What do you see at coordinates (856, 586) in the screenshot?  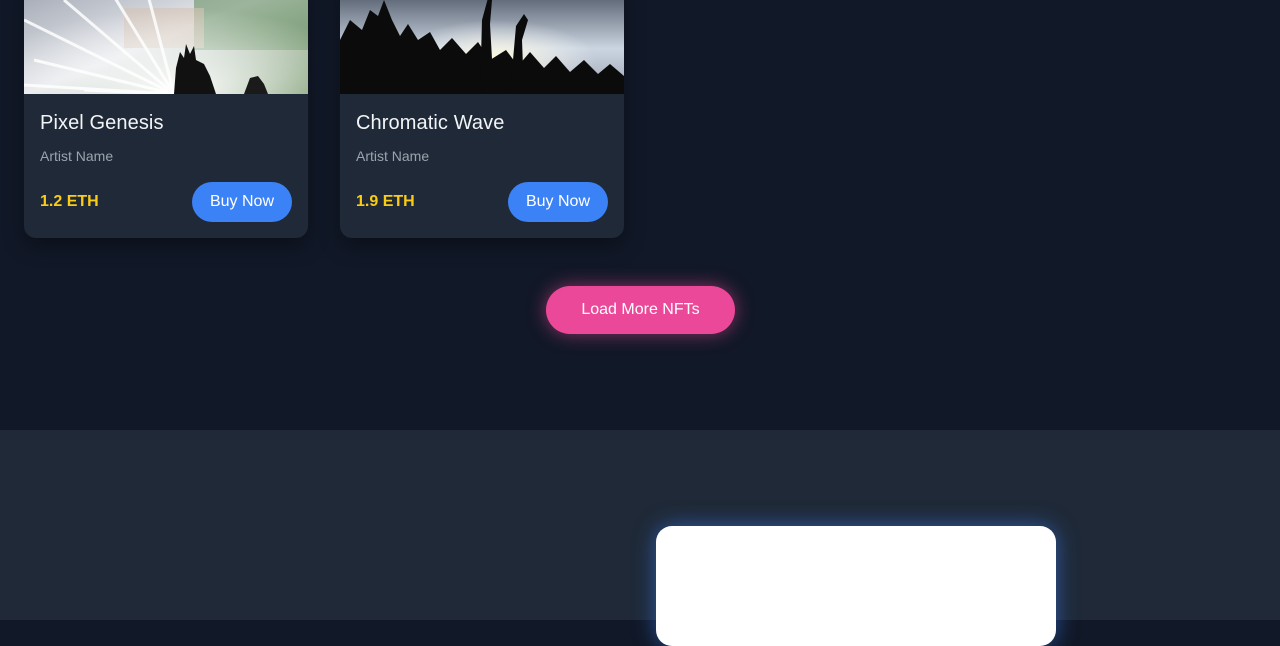 I see `white-panel-card` at bounding box center [856, 586].